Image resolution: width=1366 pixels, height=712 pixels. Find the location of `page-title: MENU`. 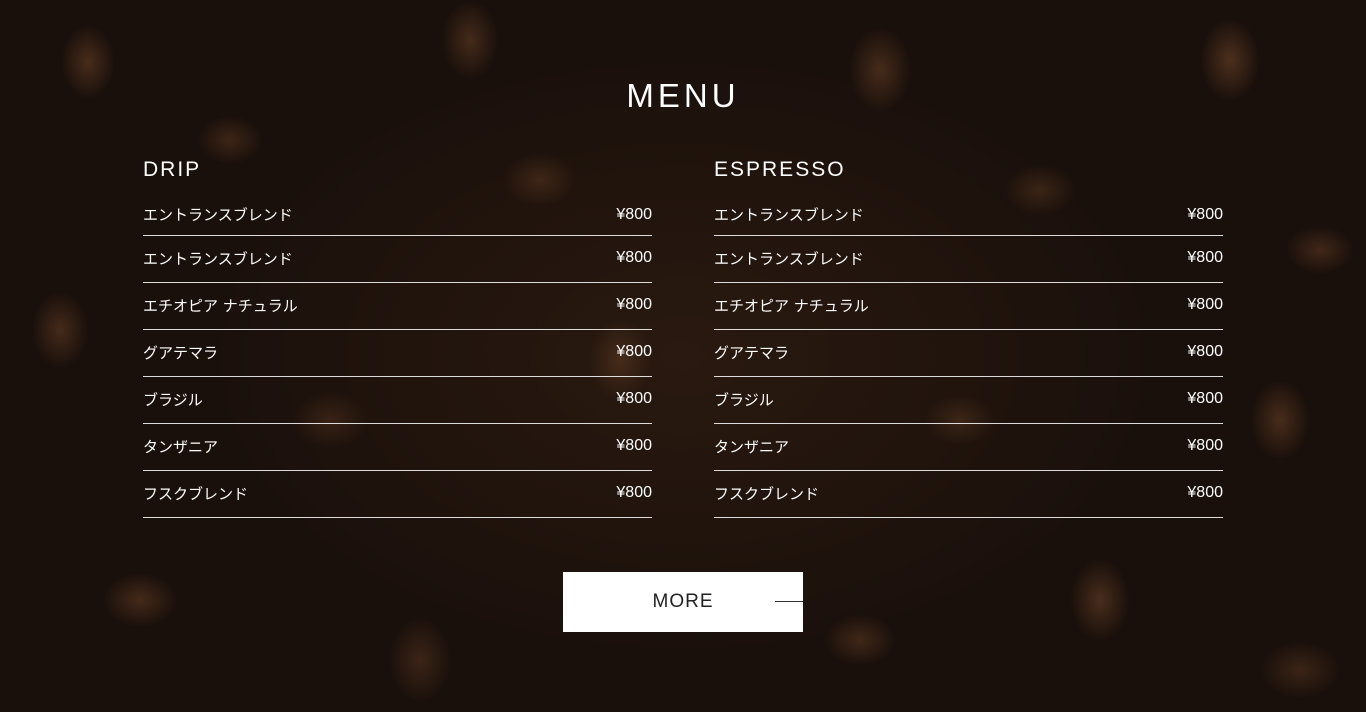

page-title: MENU is located at coordinates (683, 95).